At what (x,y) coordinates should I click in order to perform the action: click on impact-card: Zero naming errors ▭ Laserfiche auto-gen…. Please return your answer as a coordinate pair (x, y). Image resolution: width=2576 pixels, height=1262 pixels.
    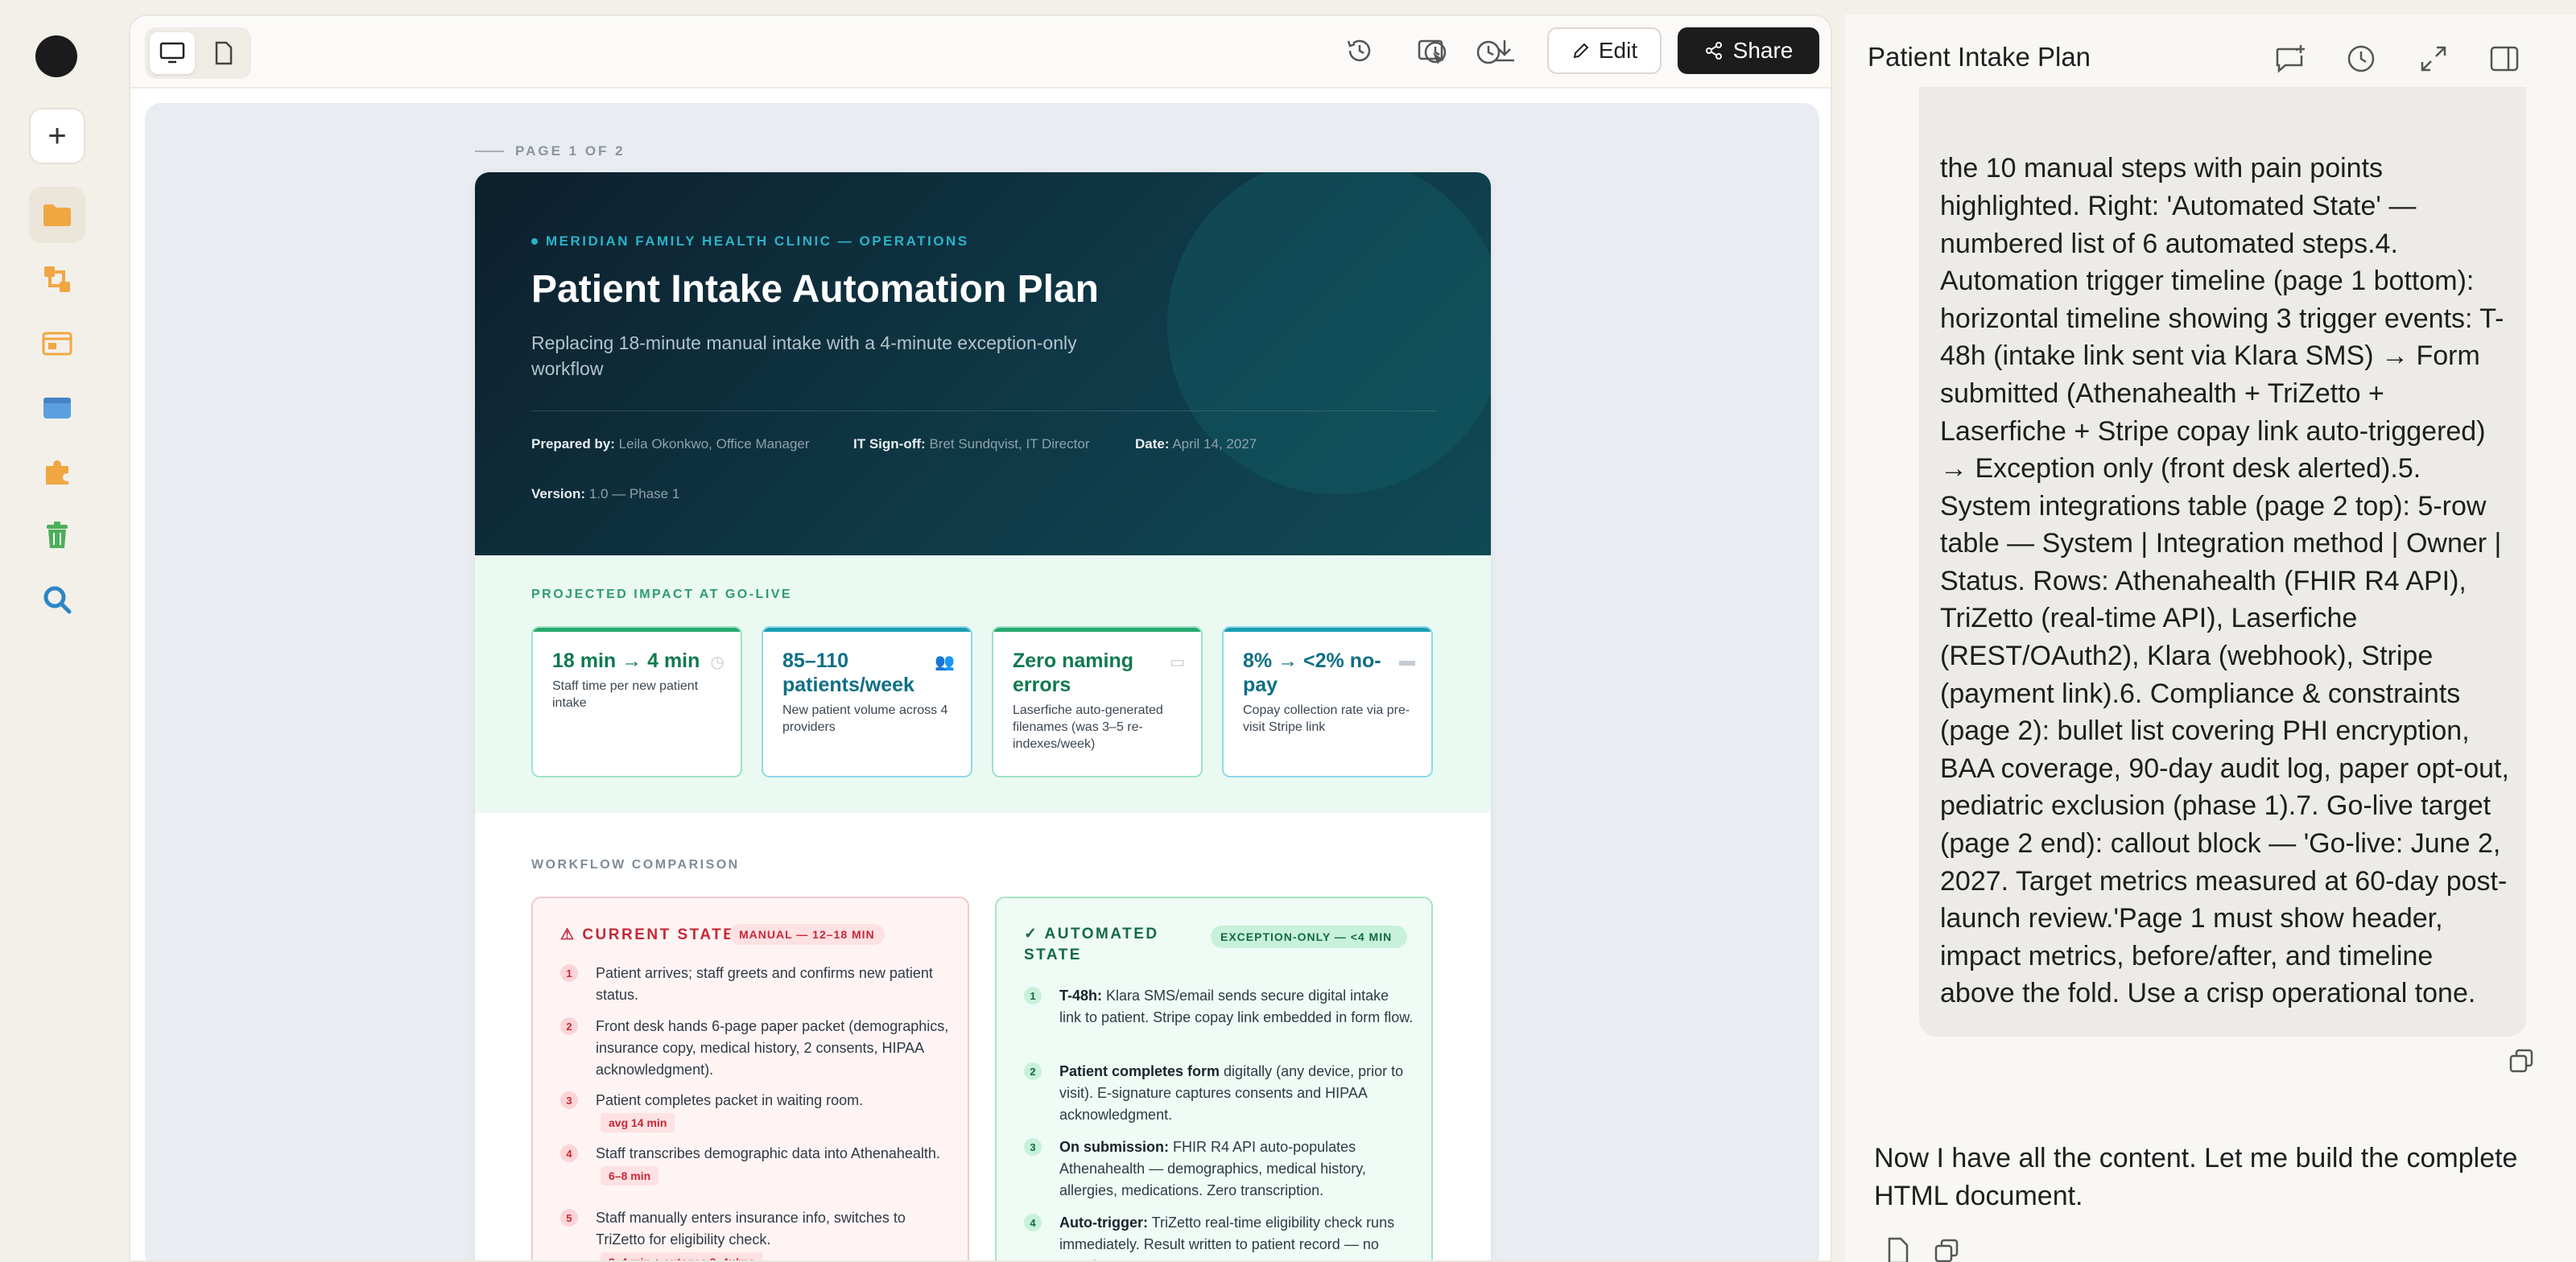
    Looking at the image, I should click on (1097, 701).